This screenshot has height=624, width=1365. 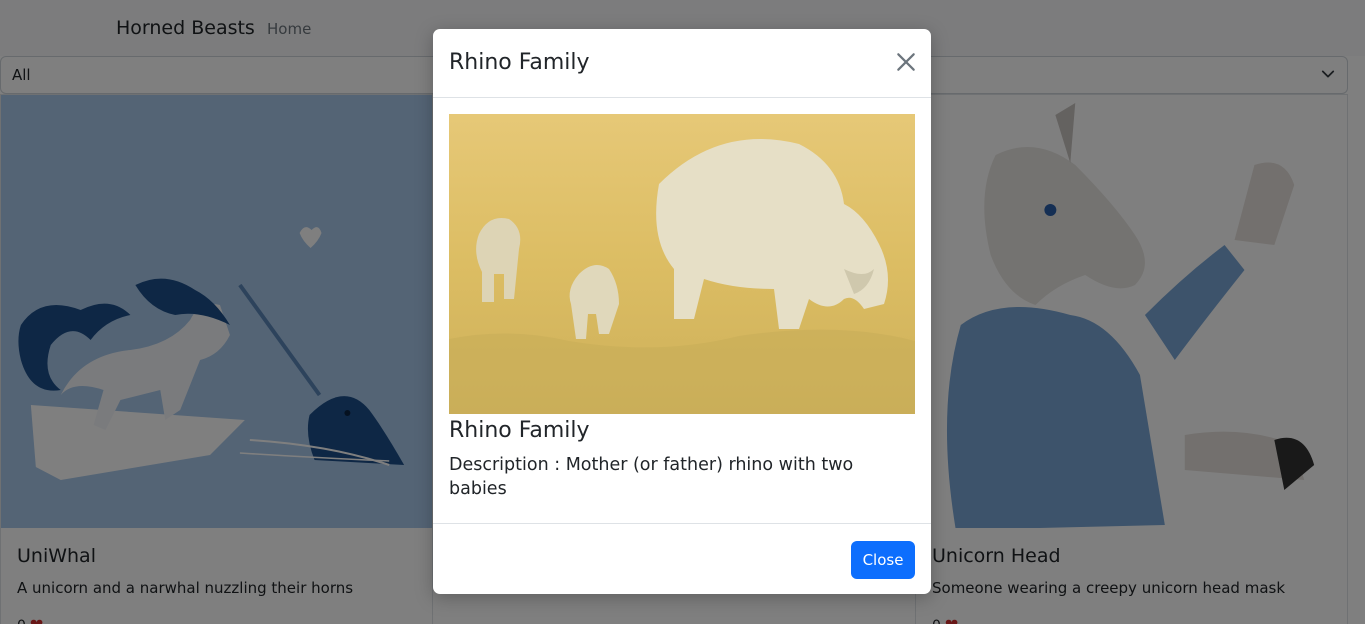 What do you see at coordinates (883, 560) in the screenshot?
I see `close-button: Close` at bounding box center [883, 560].